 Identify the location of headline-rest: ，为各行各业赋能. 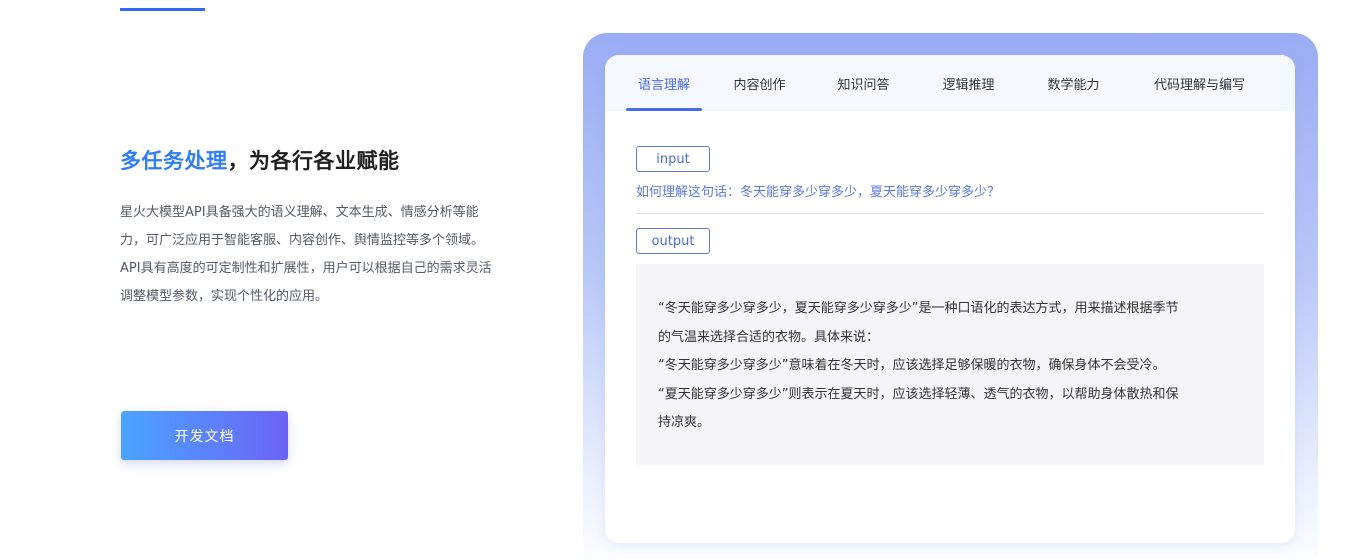
(313, 161).